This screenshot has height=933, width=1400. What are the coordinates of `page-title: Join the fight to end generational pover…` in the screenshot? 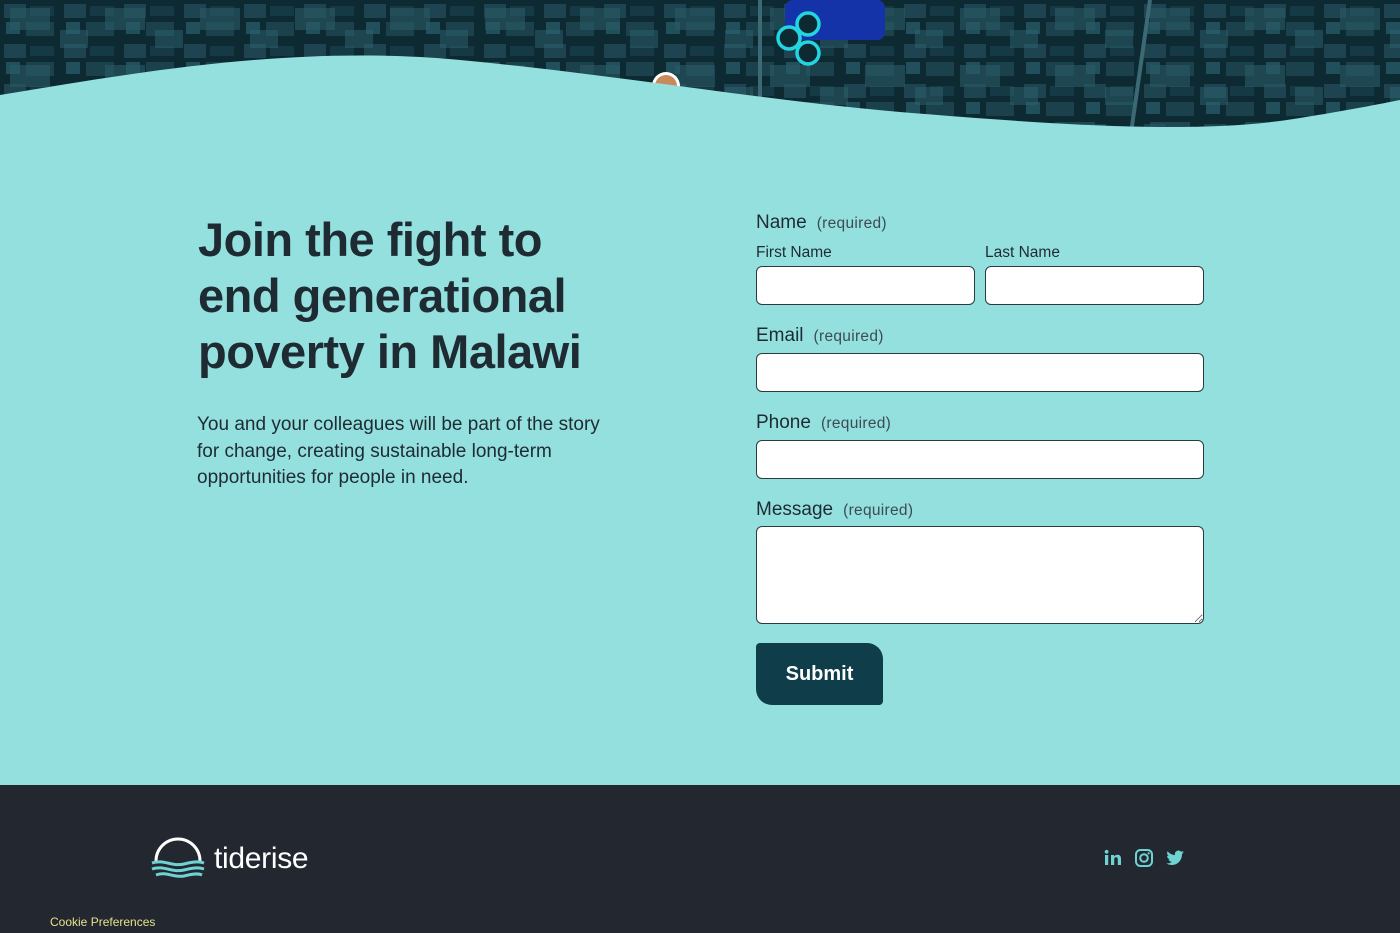 It's located at (408, 296).